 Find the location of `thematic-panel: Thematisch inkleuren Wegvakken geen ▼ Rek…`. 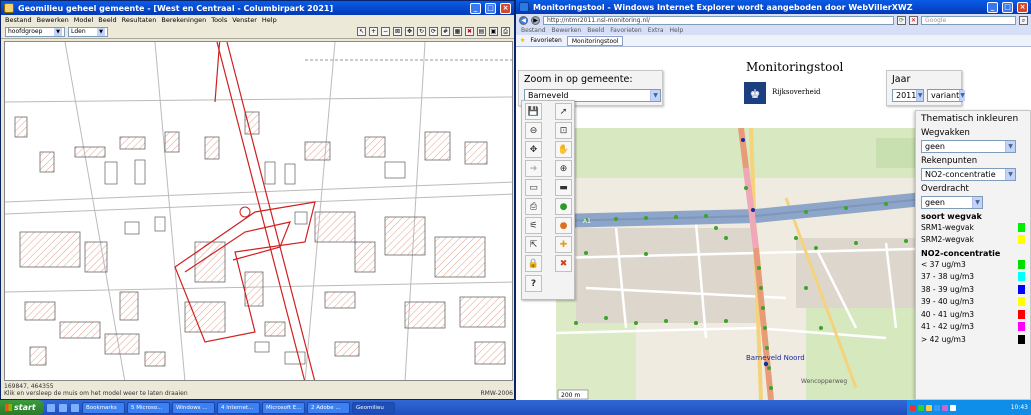

thematic-panel: Thematisch inkleuren Wegvakken geen ▼ Rek… is located at coordinates (973, 255).